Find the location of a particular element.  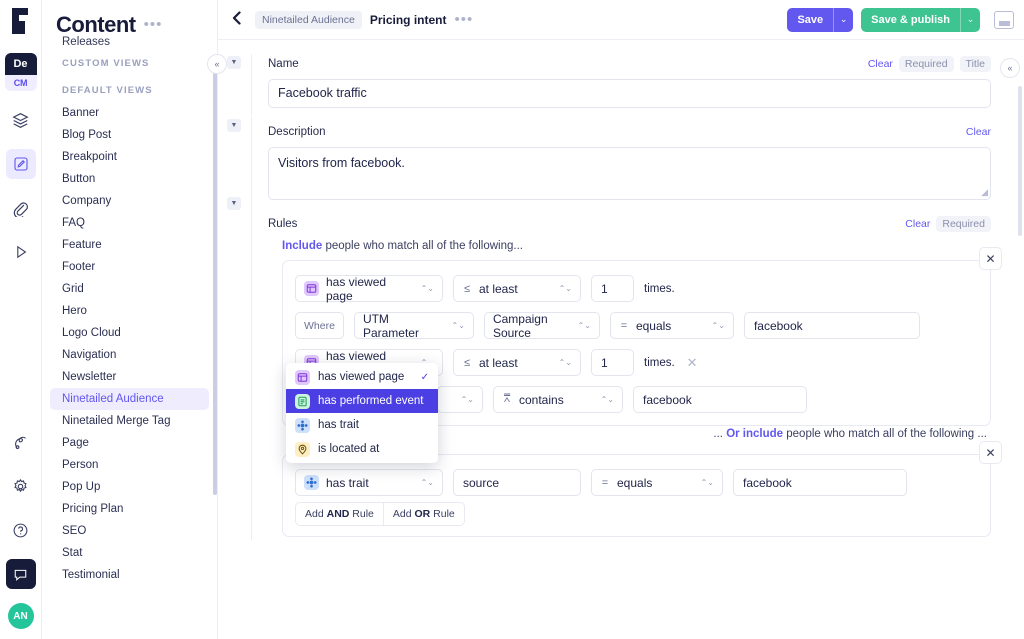

rail-item-chat is located at coordinates (20, 574).